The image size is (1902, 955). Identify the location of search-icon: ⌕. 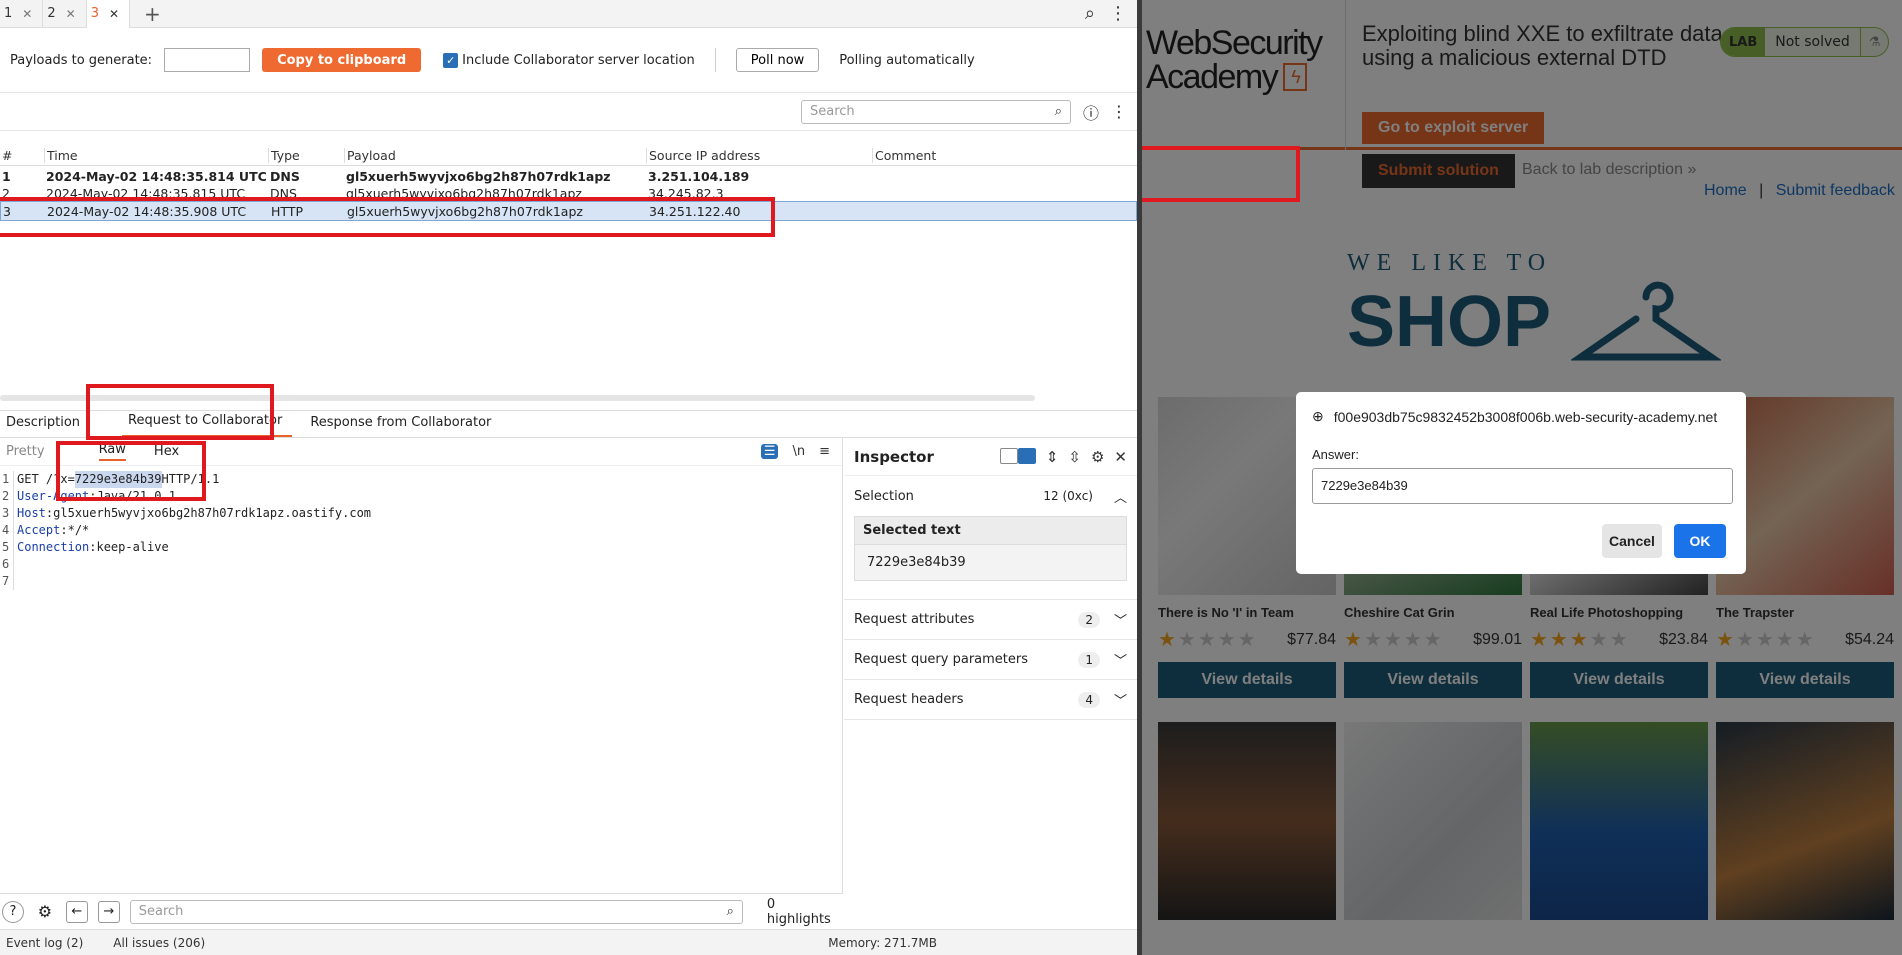
(1090, 13).